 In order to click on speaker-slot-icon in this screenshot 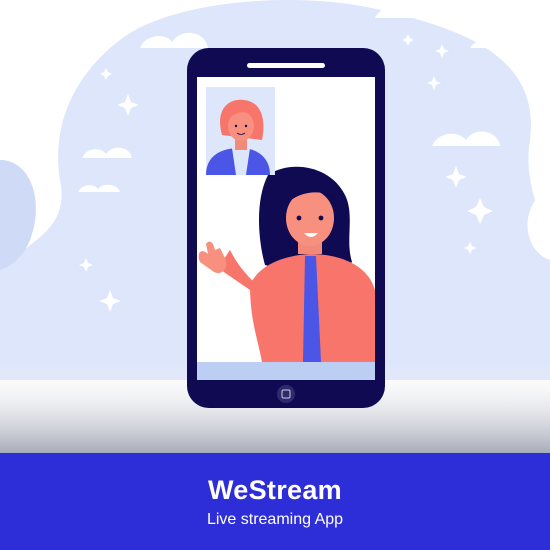, I will do `click(286, 65)`.